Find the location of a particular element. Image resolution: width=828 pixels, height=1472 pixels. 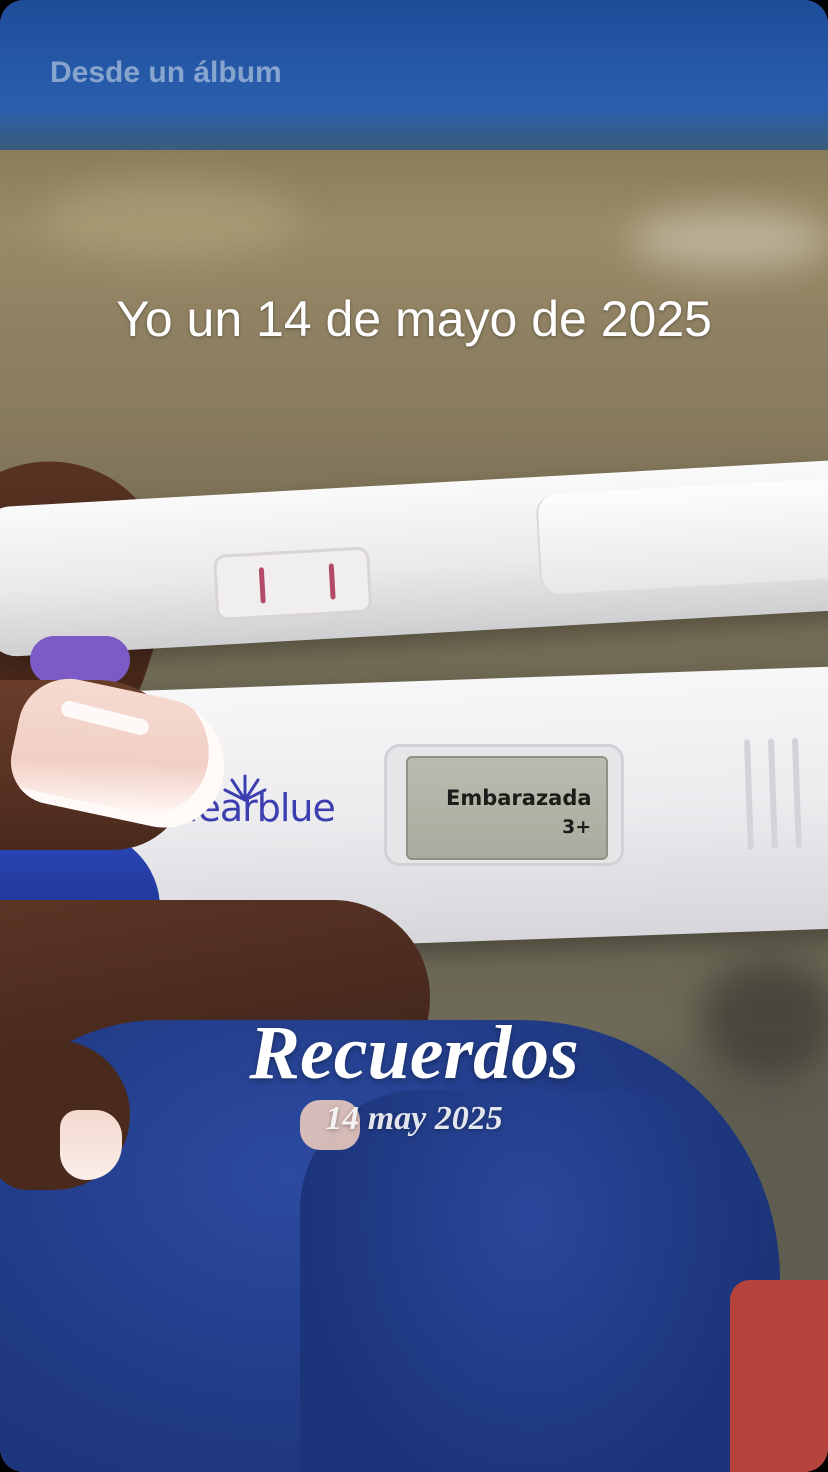

floor-spot is located at coordinates (170, 220).